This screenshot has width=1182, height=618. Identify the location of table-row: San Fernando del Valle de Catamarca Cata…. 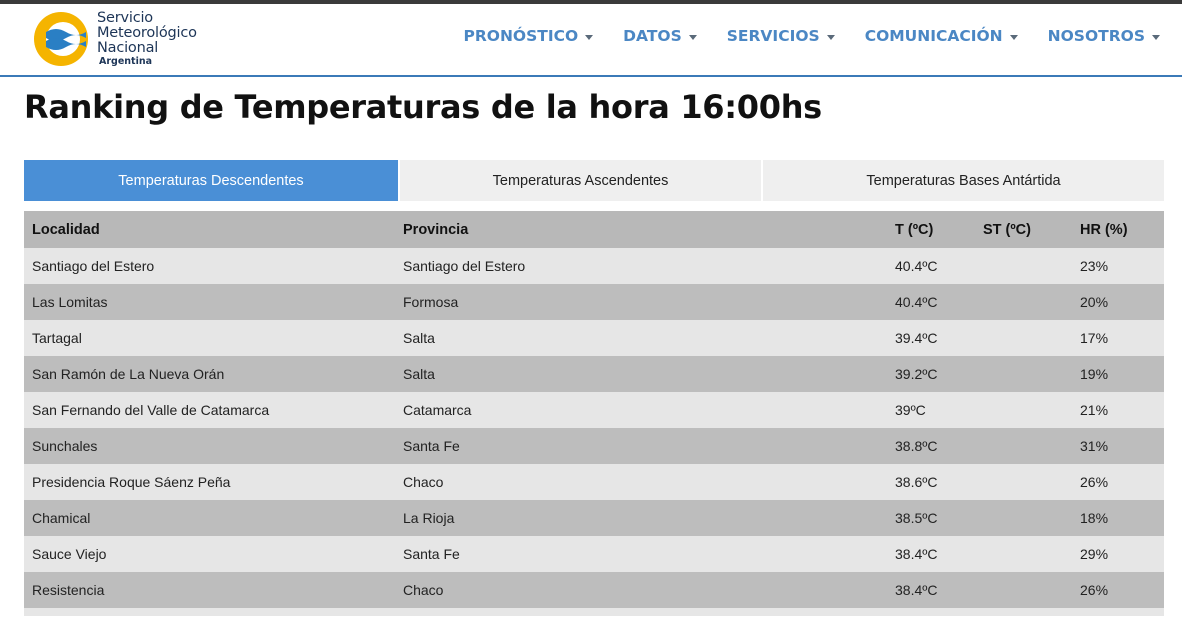
(594, 410).